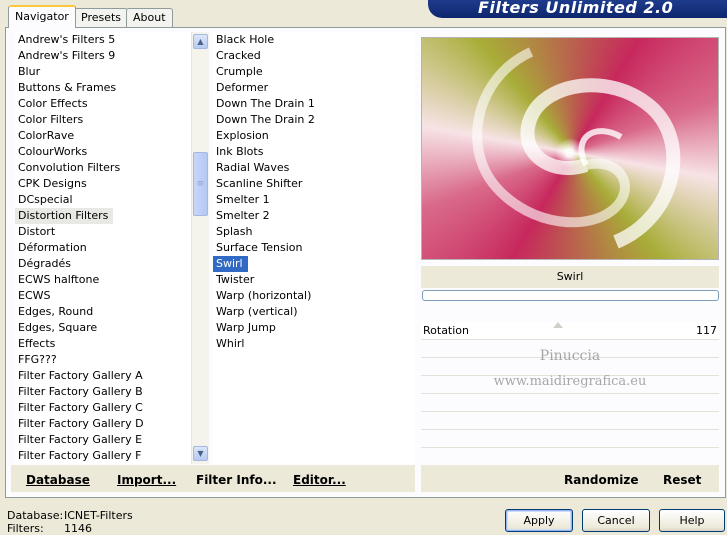 This screenshot has width=727, height=535. What do you see at coordinates (103, 392) in the screenshot?
I see `list-item: Filter Factory Gallery B` at bounding box center [103, 392].